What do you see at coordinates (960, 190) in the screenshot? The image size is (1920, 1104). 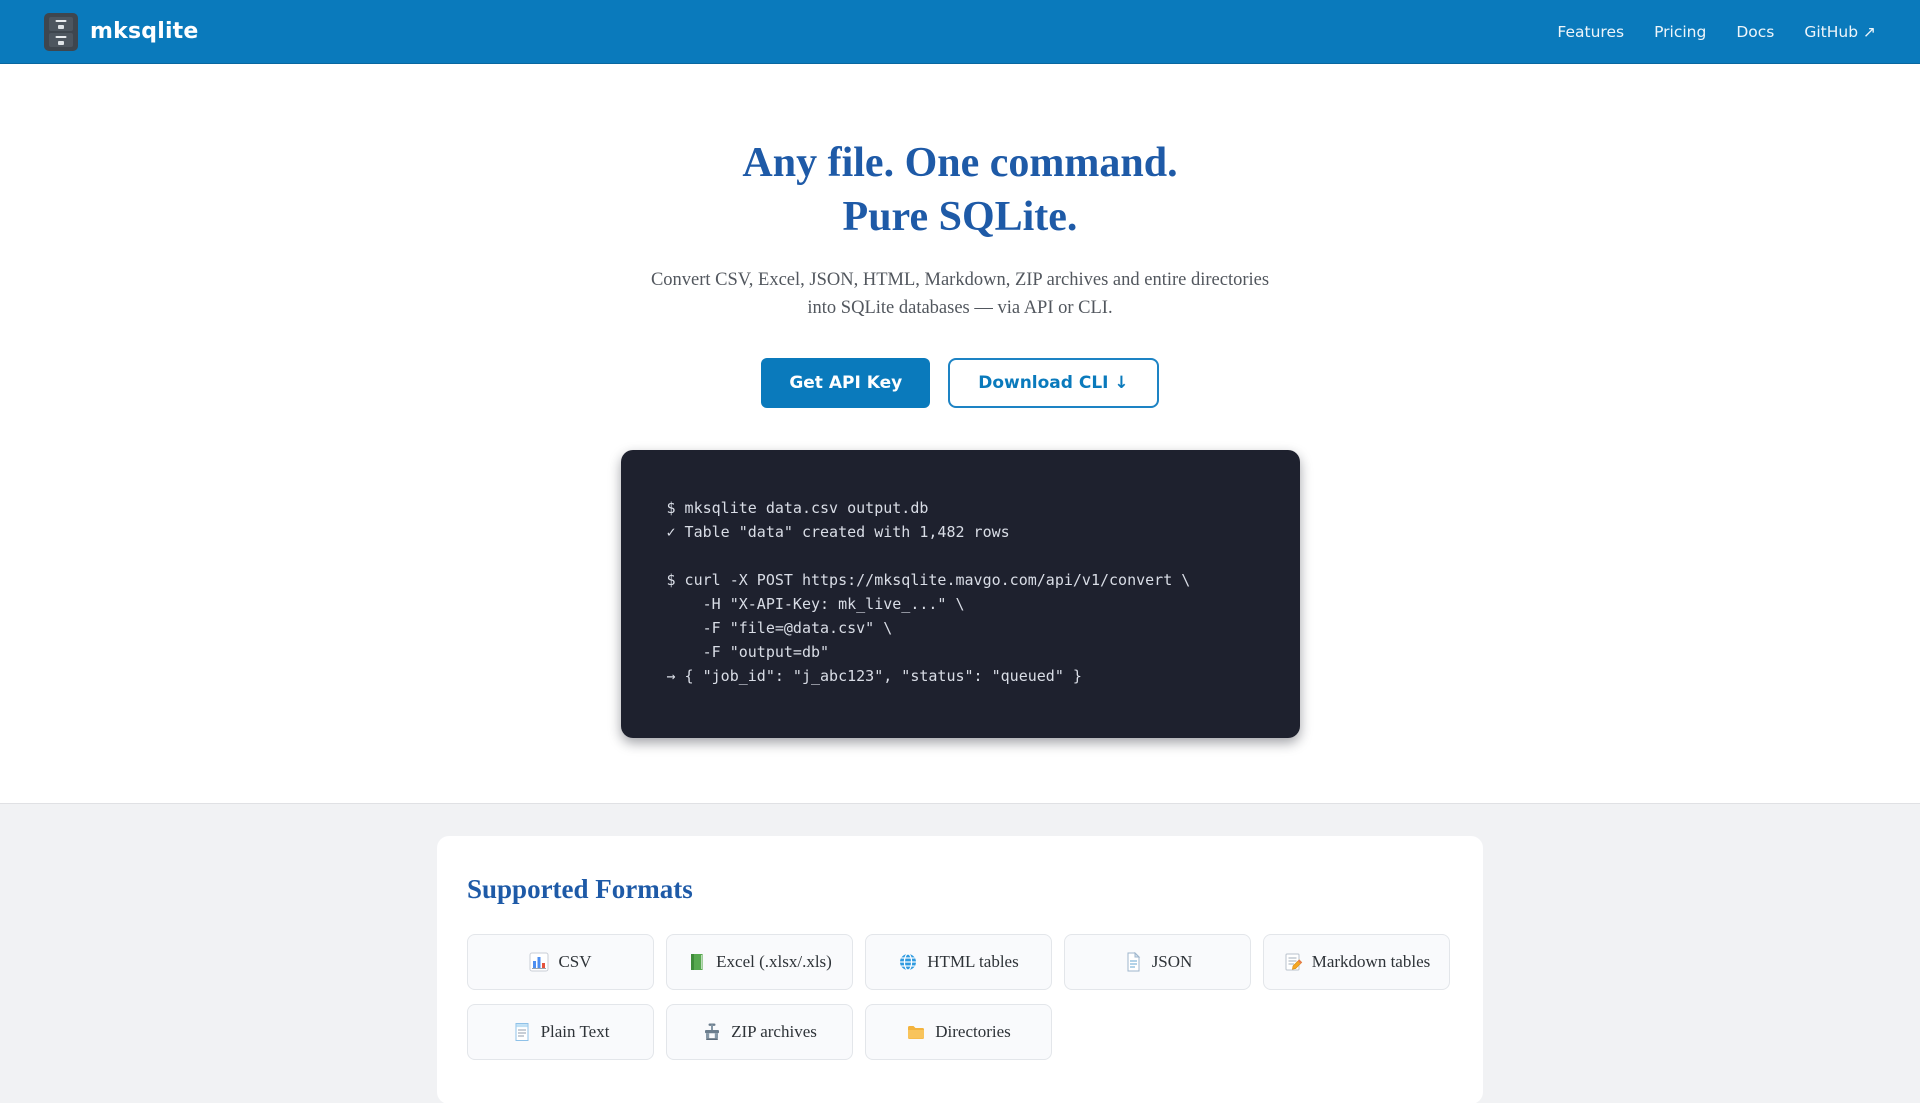 I see `hero-title: Any file. One command. Pure SQLite.` at bounding box center [960, 190].